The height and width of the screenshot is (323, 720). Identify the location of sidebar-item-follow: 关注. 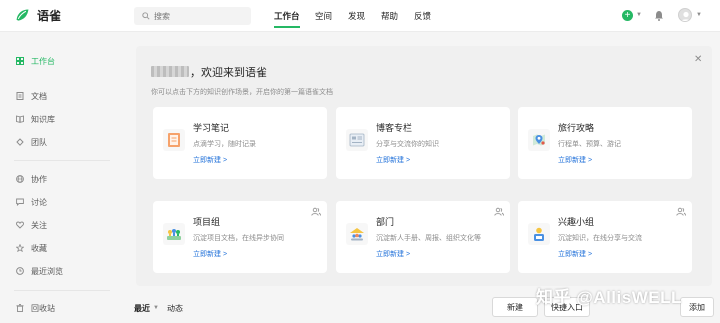
(31, 225).